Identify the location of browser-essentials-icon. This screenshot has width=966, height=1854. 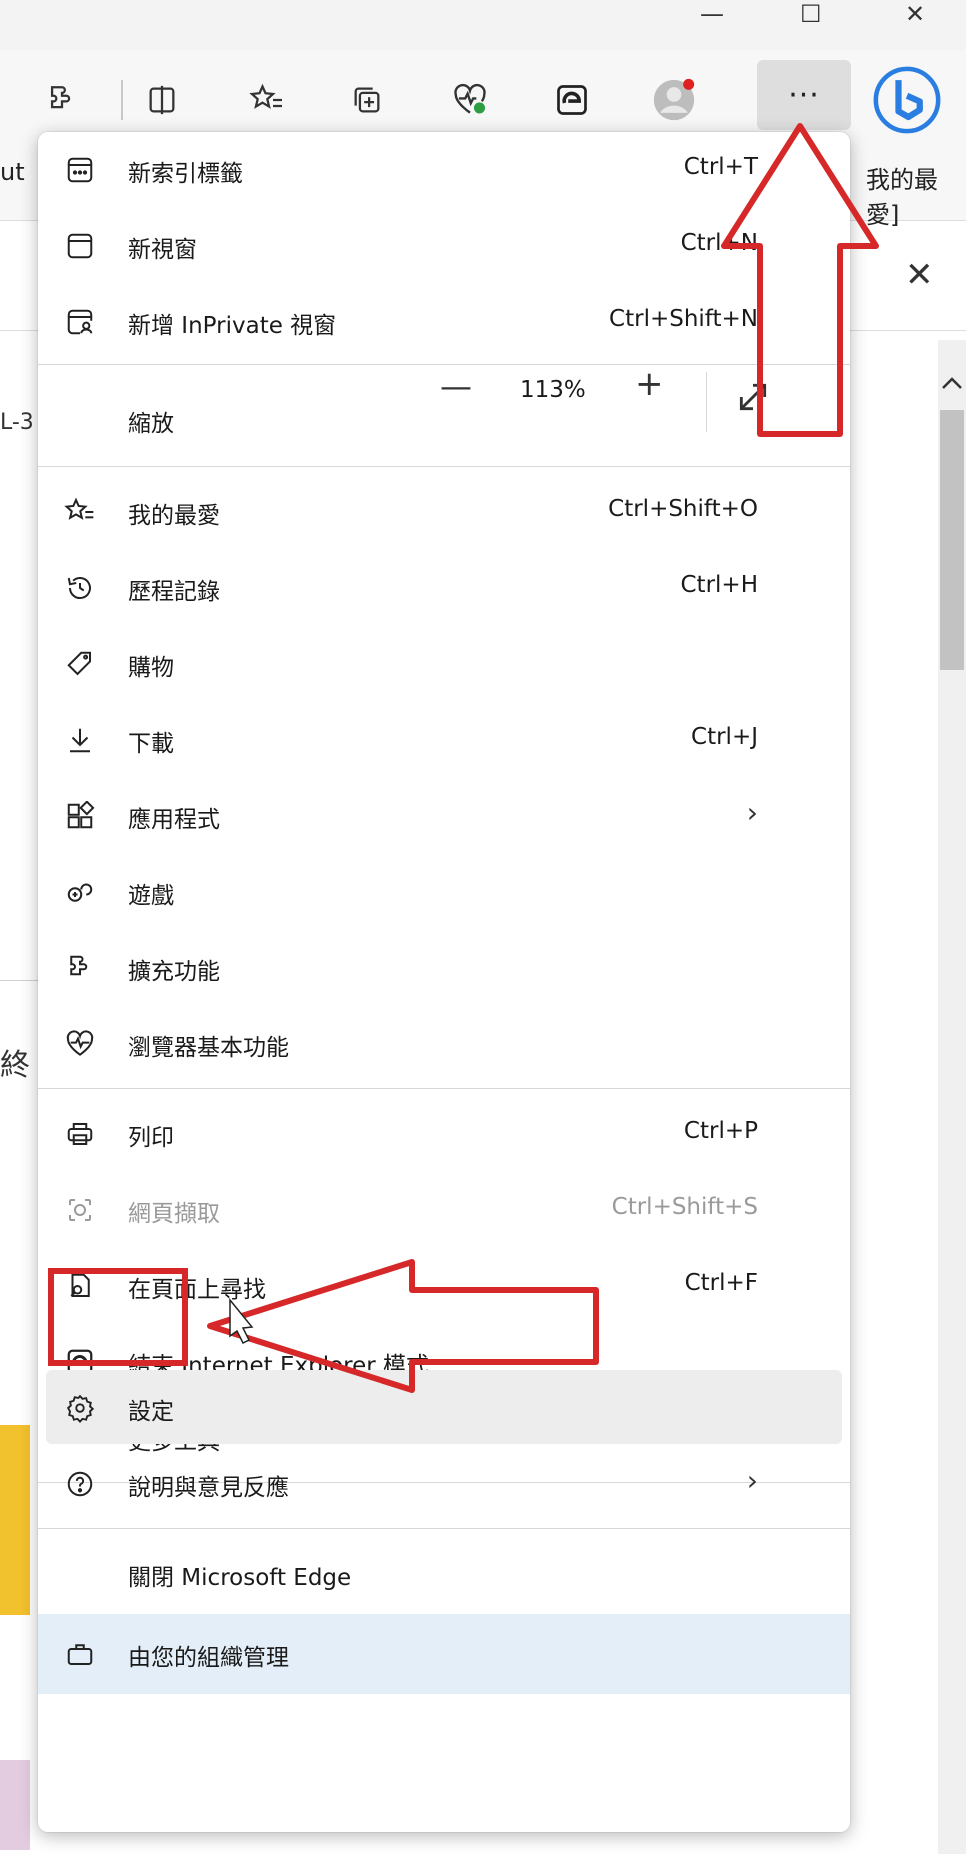
(470, 100).